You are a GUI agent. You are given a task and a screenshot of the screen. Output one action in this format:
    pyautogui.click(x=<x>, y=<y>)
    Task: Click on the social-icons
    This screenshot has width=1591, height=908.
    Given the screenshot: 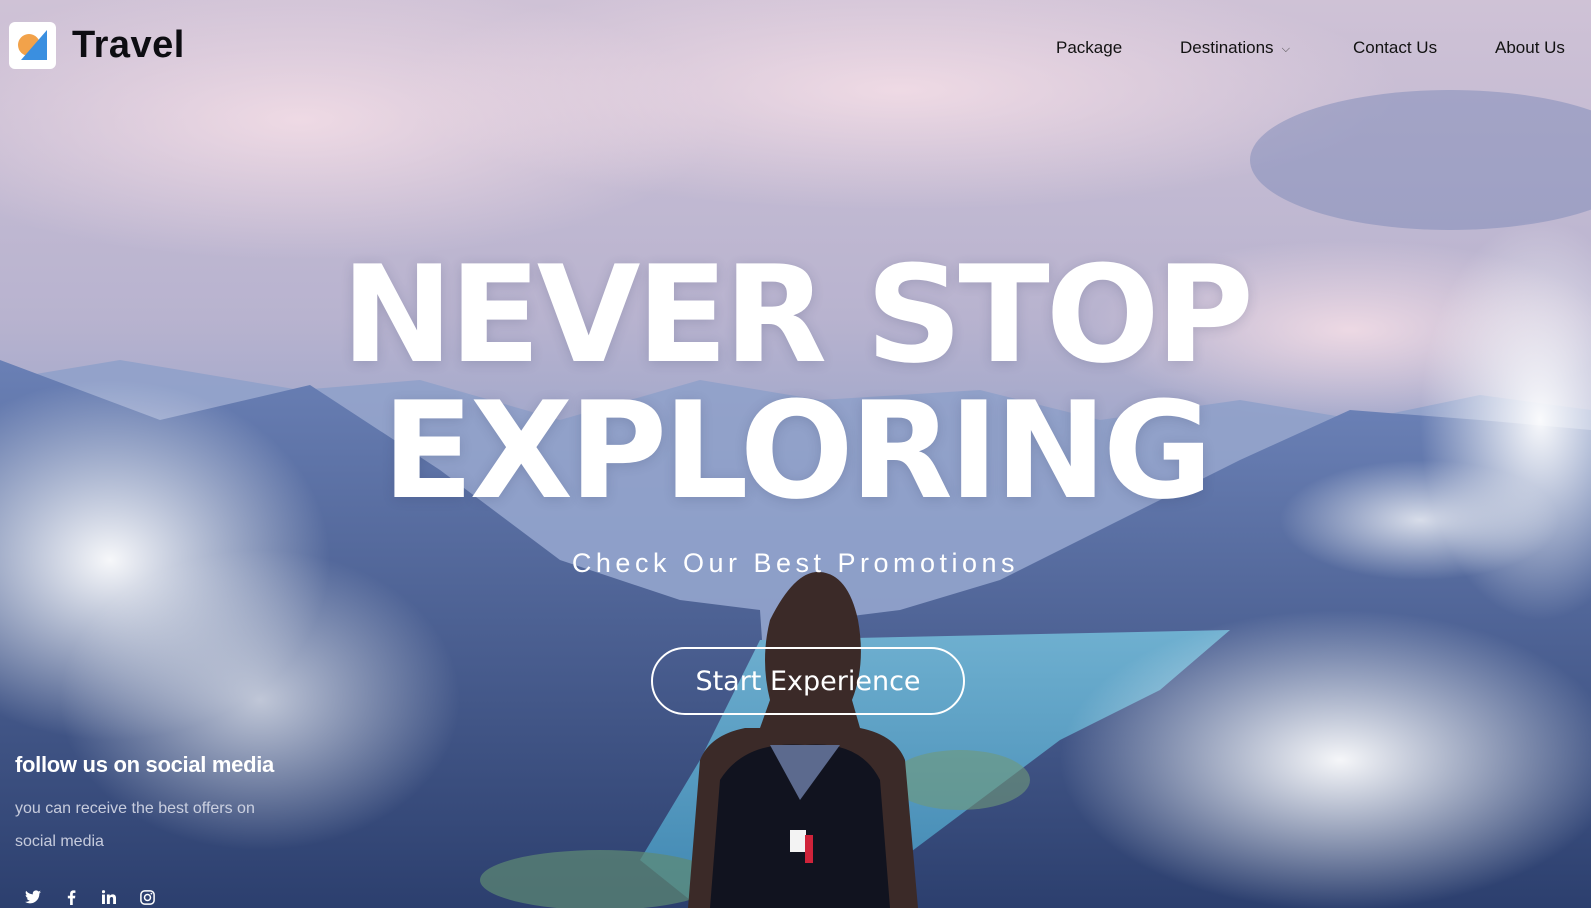 What is the action you would take?
    pyautogui.click(x=90, y=897)
    